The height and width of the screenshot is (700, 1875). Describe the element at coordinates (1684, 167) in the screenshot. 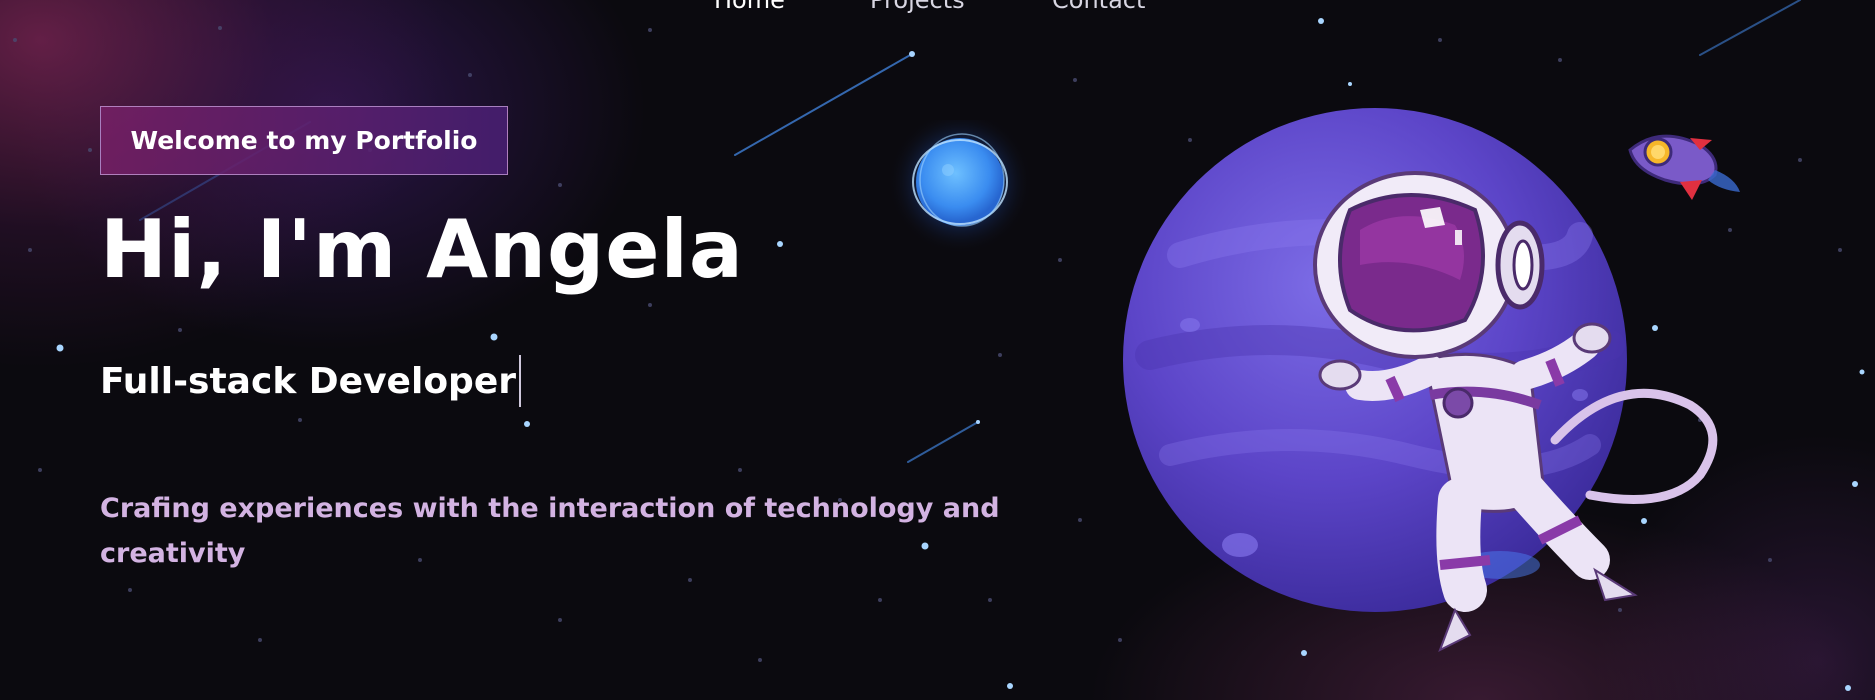

I see `rocket-icon` at that location.